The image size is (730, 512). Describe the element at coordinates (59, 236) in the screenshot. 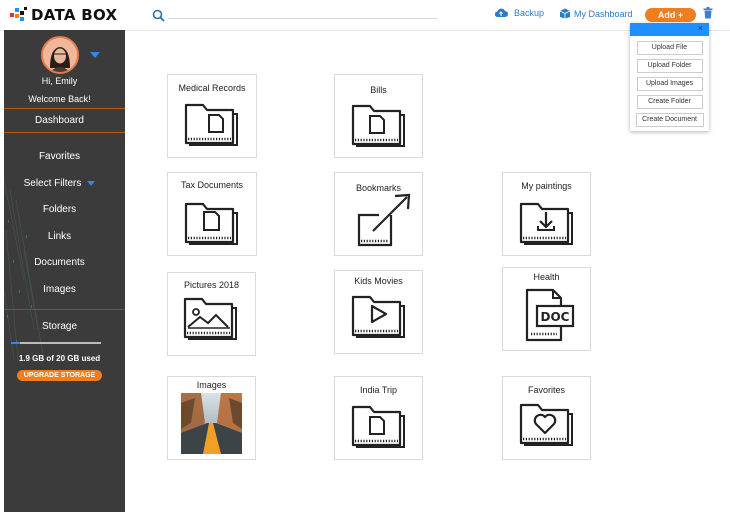

I see `sidebar-item-links: Links` at that location.